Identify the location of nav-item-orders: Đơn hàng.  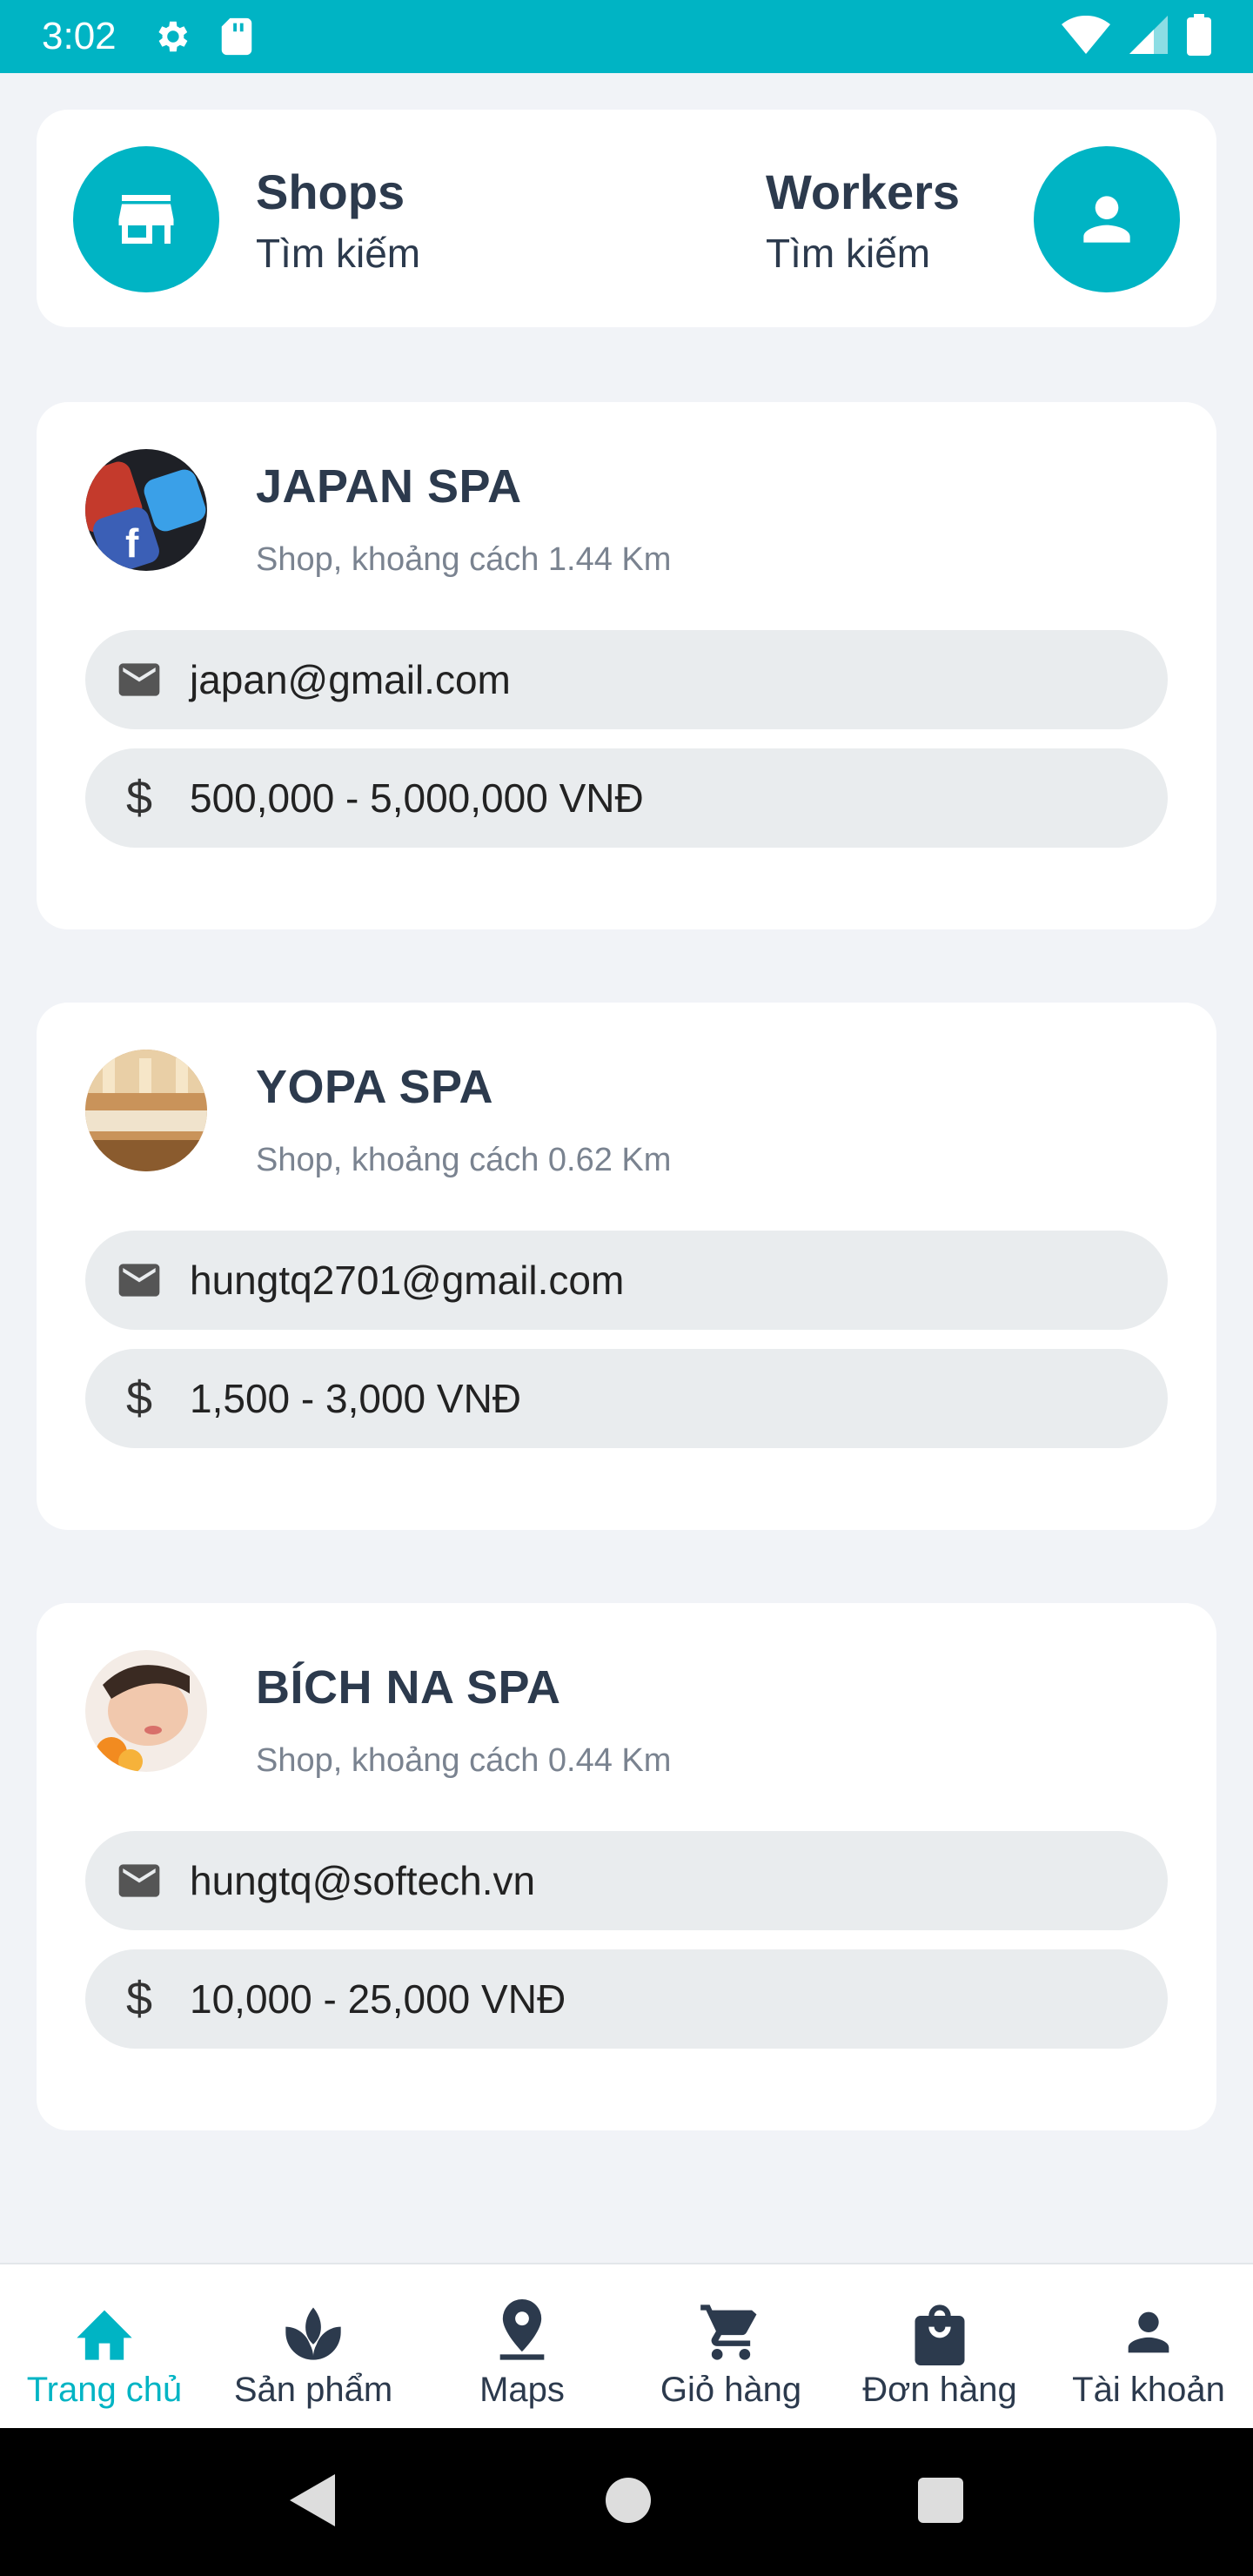
(939, 2346).